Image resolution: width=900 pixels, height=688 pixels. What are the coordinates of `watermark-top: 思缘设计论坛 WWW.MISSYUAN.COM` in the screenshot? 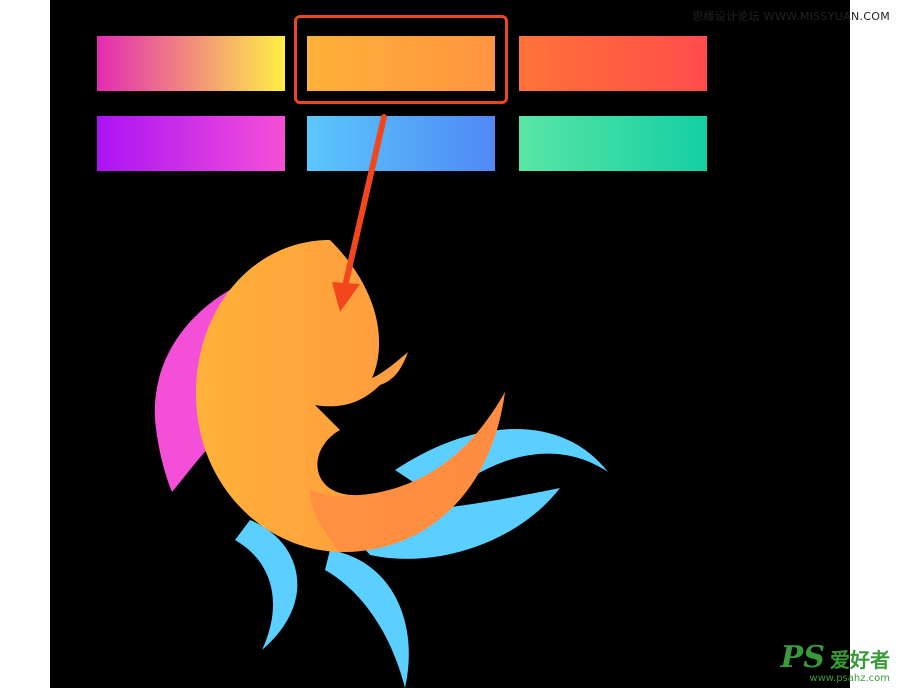 It's located at (791, 16).